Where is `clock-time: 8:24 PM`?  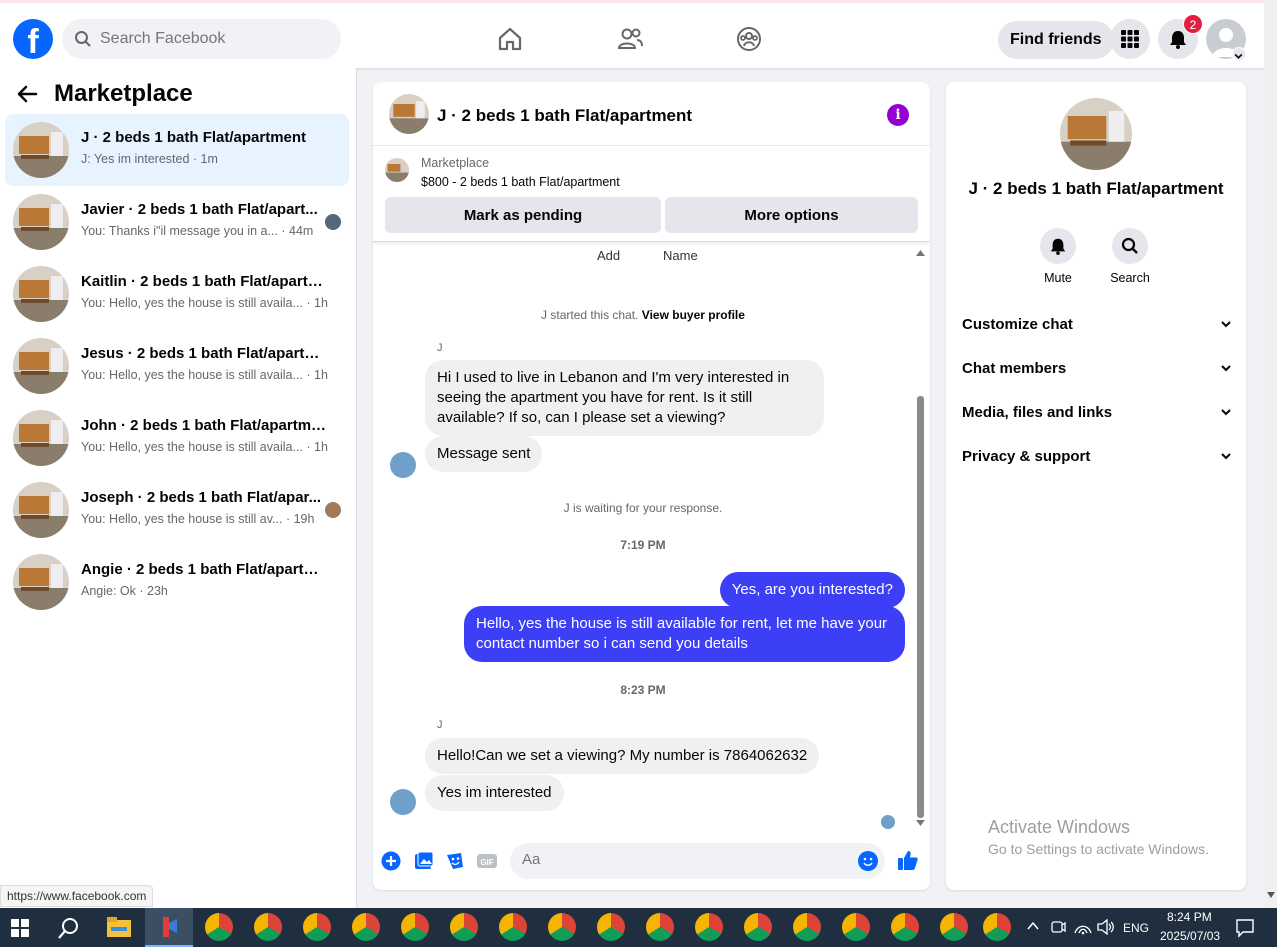
clock-time: 8:24 PM is located at coordinates (1189, 917).